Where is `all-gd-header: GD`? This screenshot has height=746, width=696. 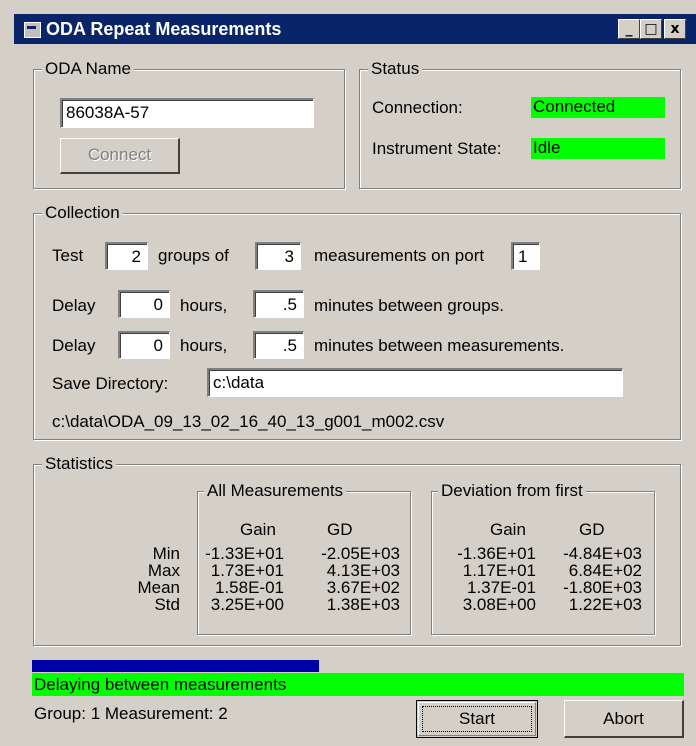
all-gd-header: GD is located at coordinates (340, 529).